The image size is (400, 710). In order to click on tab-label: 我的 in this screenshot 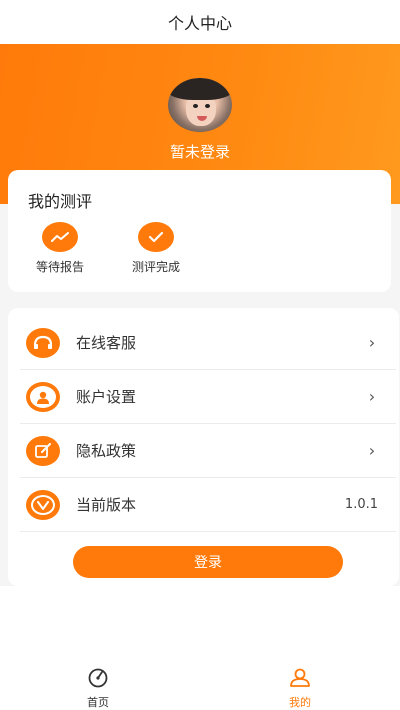, I will do `click(300, 702)`.